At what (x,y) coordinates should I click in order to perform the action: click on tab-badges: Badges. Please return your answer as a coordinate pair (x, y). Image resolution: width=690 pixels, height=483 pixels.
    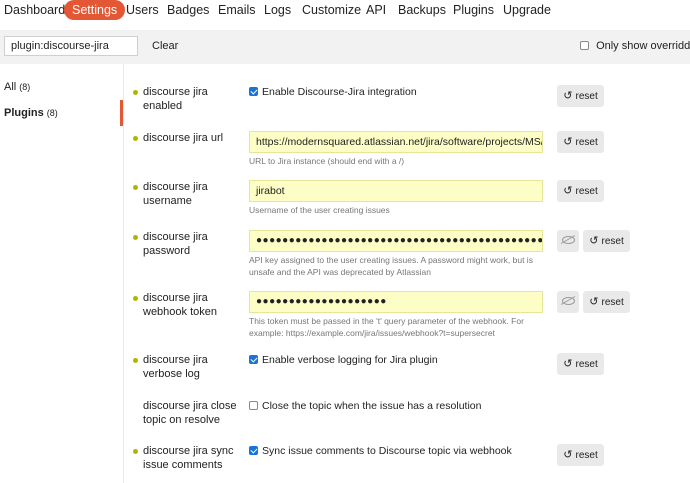
    Looking at the image, I should click on (188, 10).